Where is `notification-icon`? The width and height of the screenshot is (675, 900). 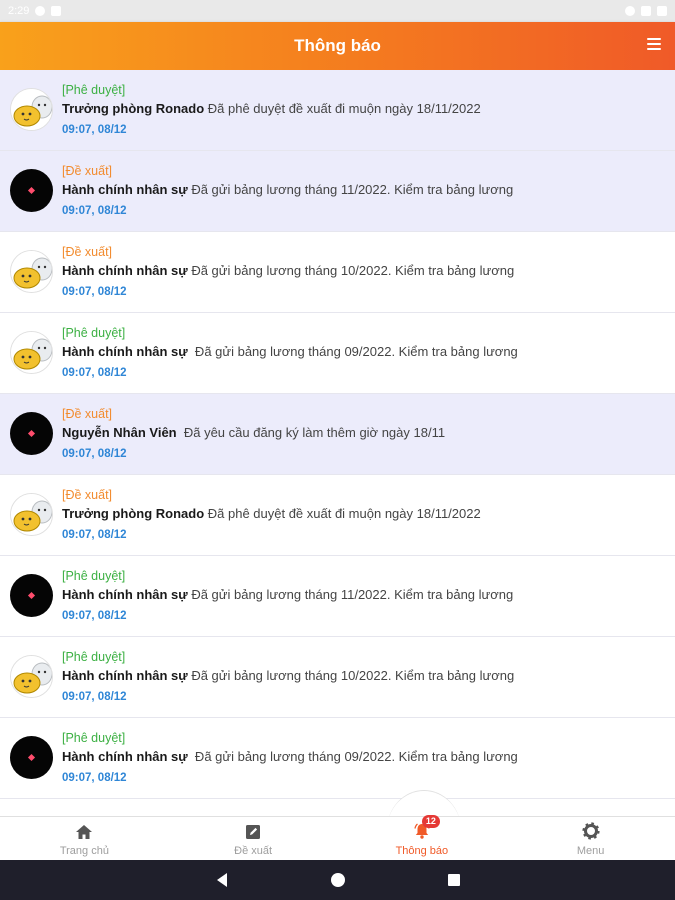
notification-icon is located at coordinates (40, 11).